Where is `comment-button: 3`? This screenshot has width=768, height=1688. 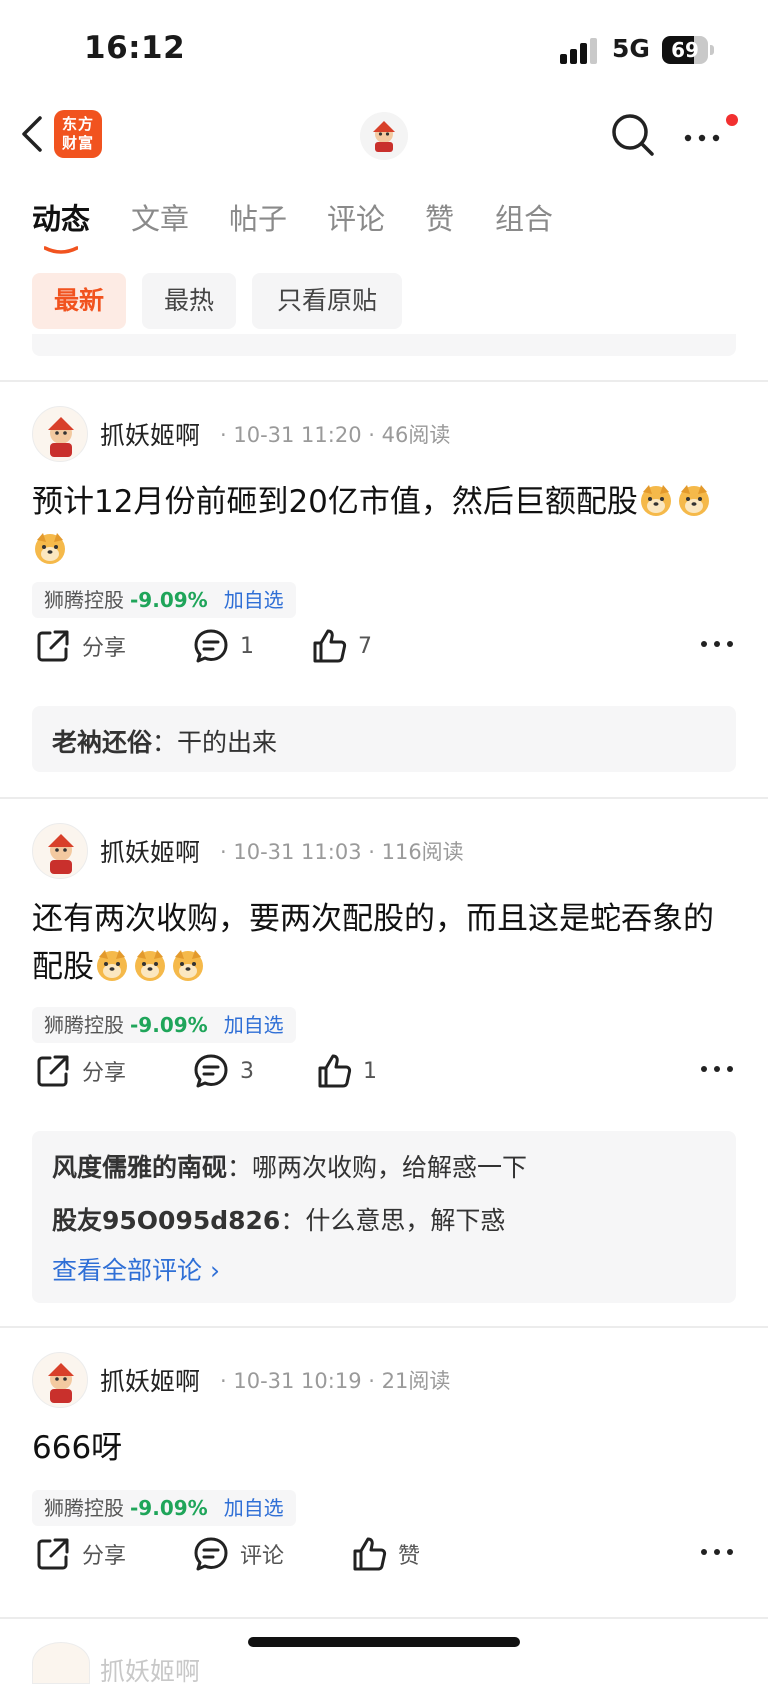
comment-button: 3 is located at coordinates (223, 1071).